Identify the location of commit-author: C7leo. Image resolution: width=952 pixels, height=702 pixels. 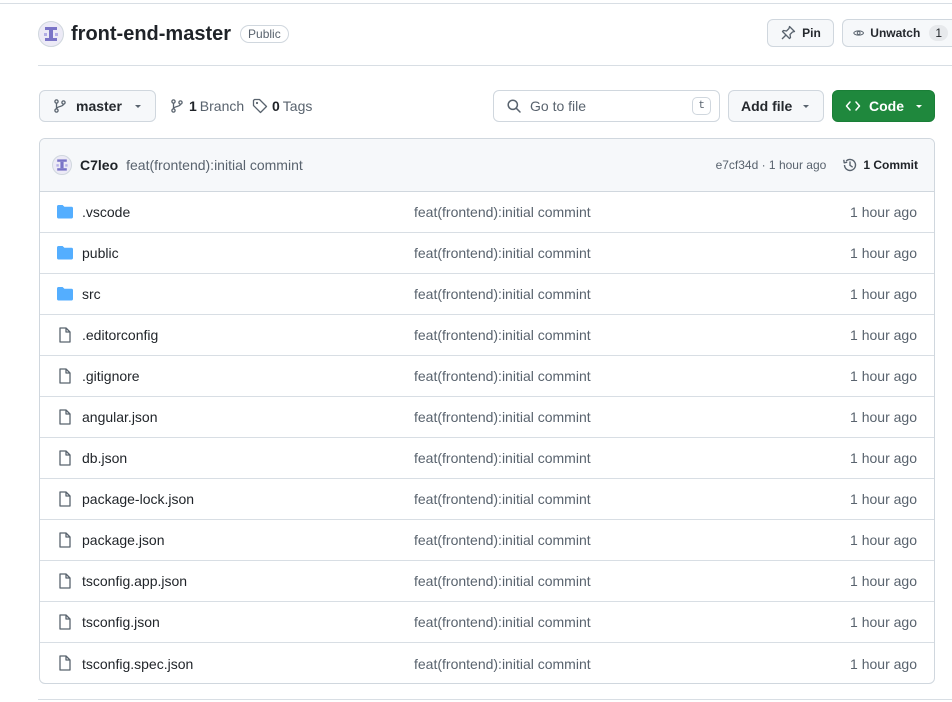
(99, 165).